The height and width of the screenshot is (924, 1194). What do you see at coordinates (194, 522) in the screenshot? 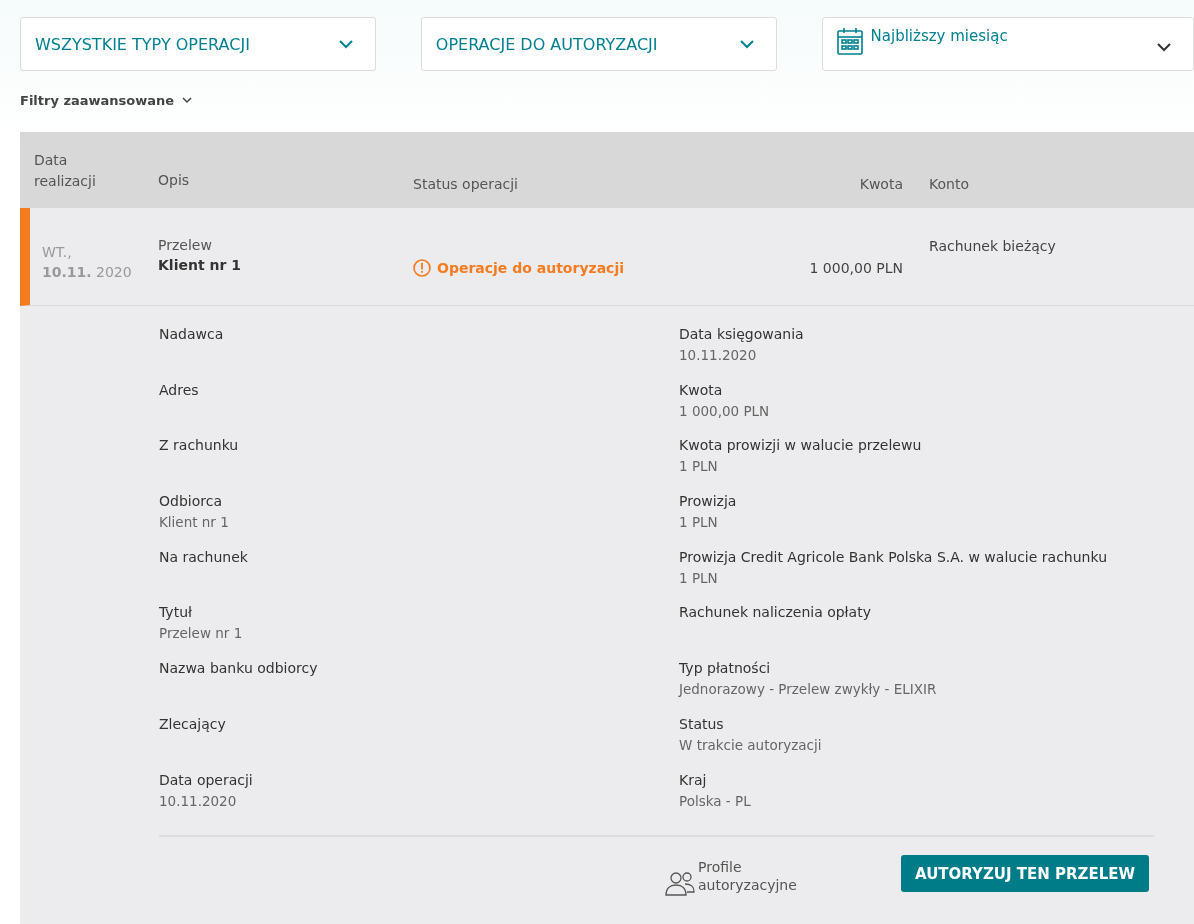
I see `detail-value: Klient nr 1` at bounding box center [194, 522].